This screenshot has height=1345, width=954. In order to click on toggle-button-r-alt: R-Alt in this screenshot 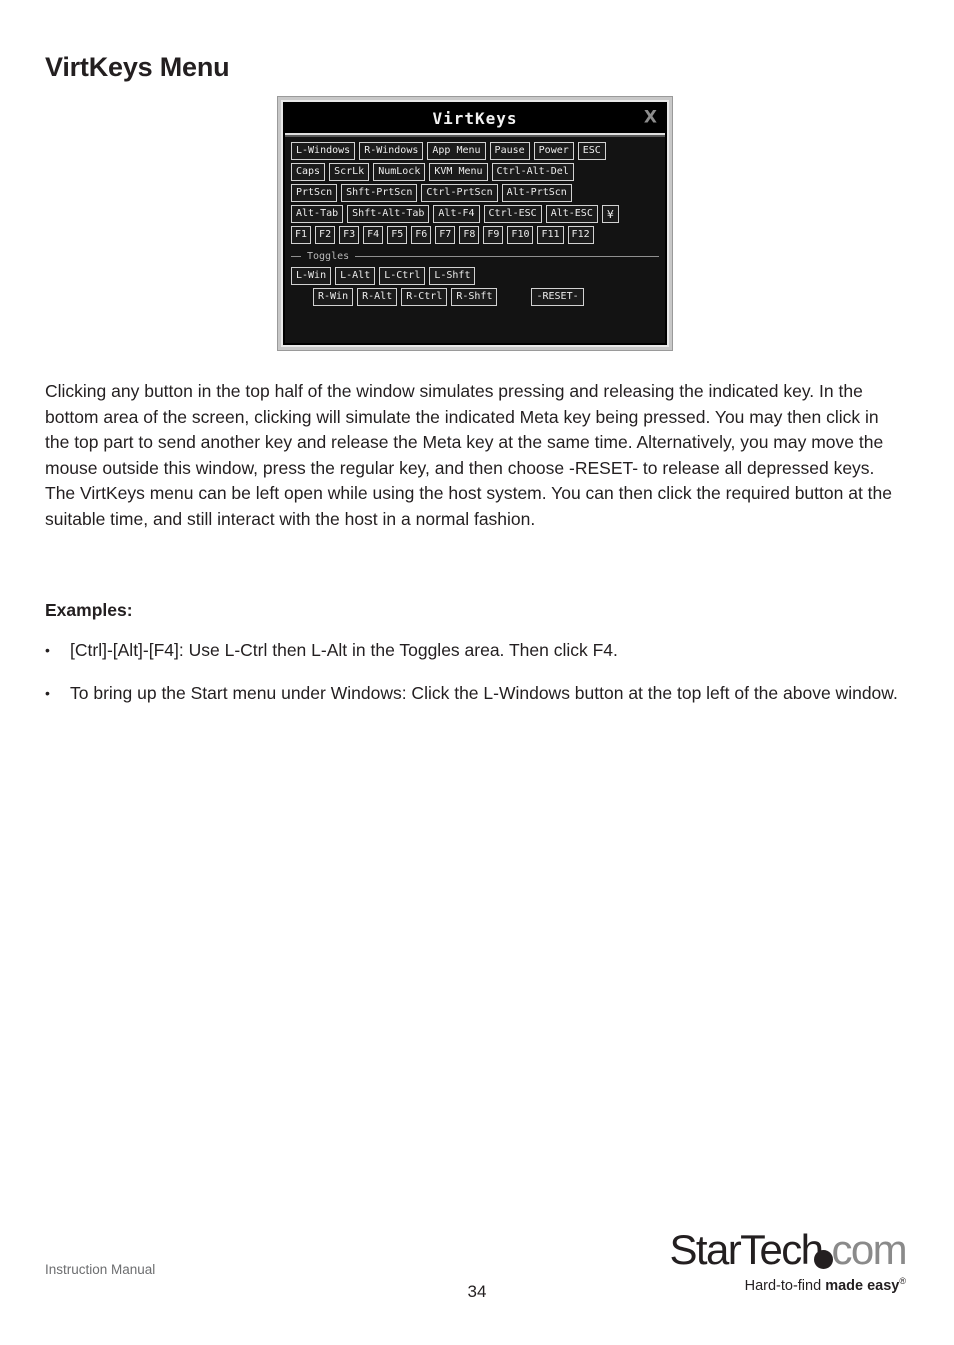, I will do `click(377, 297)`.